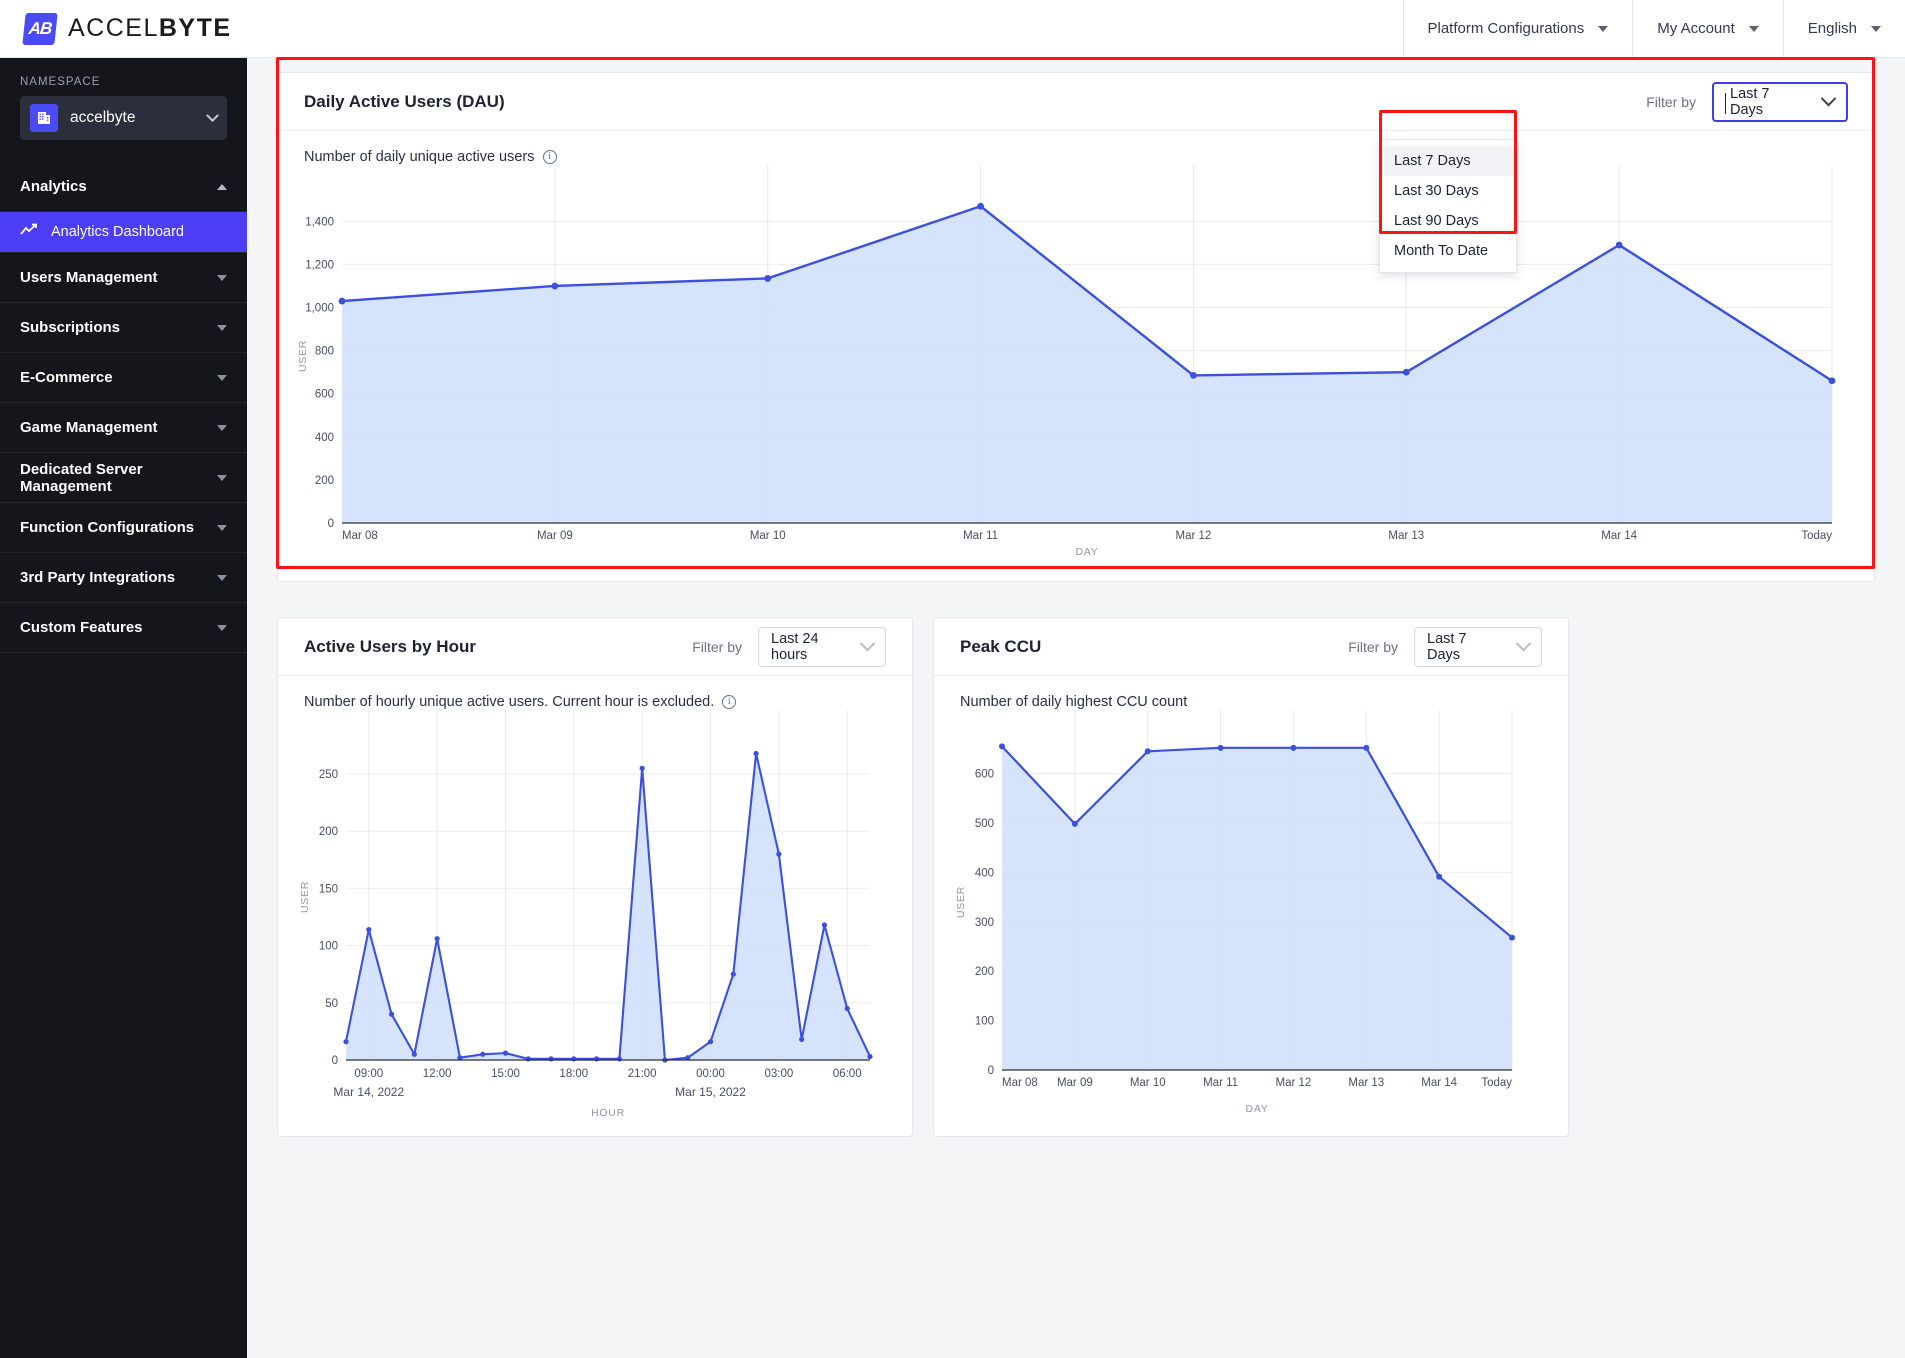 This screenshot has width=1905, height=1358. What do you see at coordinates (117, 232) in the screenshot?
I see `sidebar-item-label: Analytics Dashboard` at bounding box center [117, 232].